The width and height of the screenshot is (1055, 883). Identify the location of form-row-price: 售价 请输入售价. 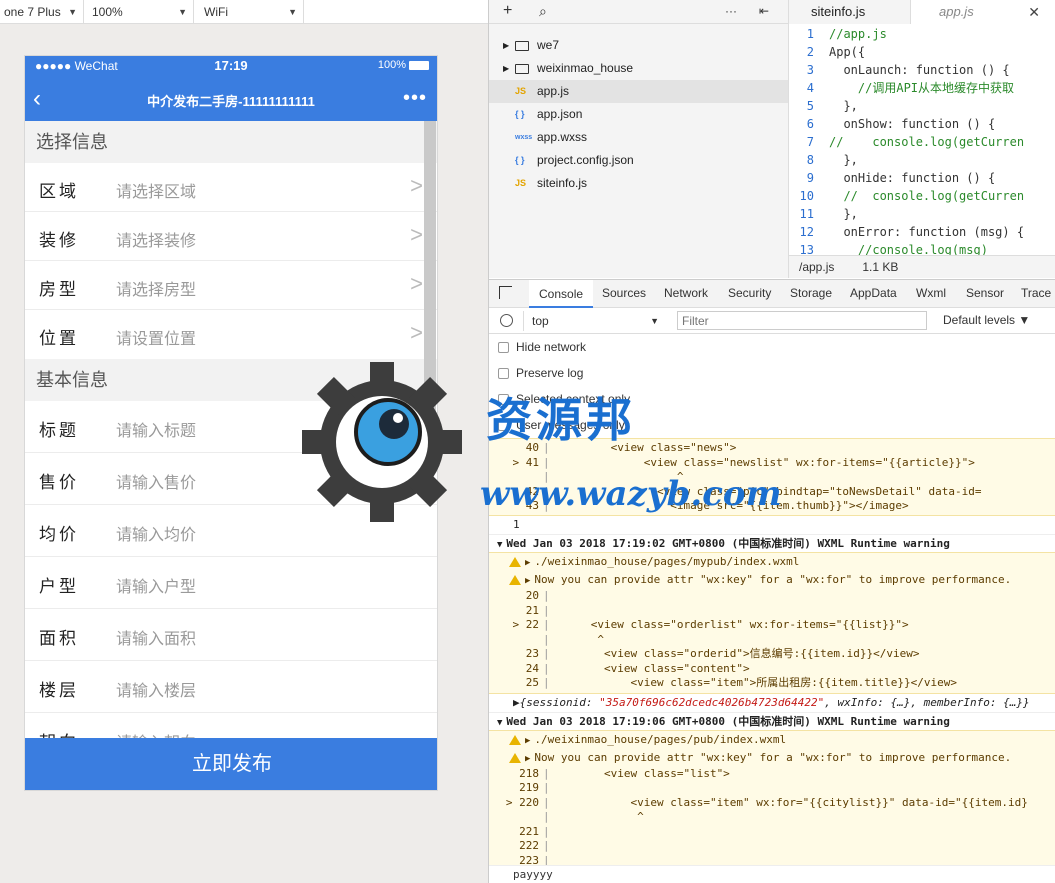
(231, 479).